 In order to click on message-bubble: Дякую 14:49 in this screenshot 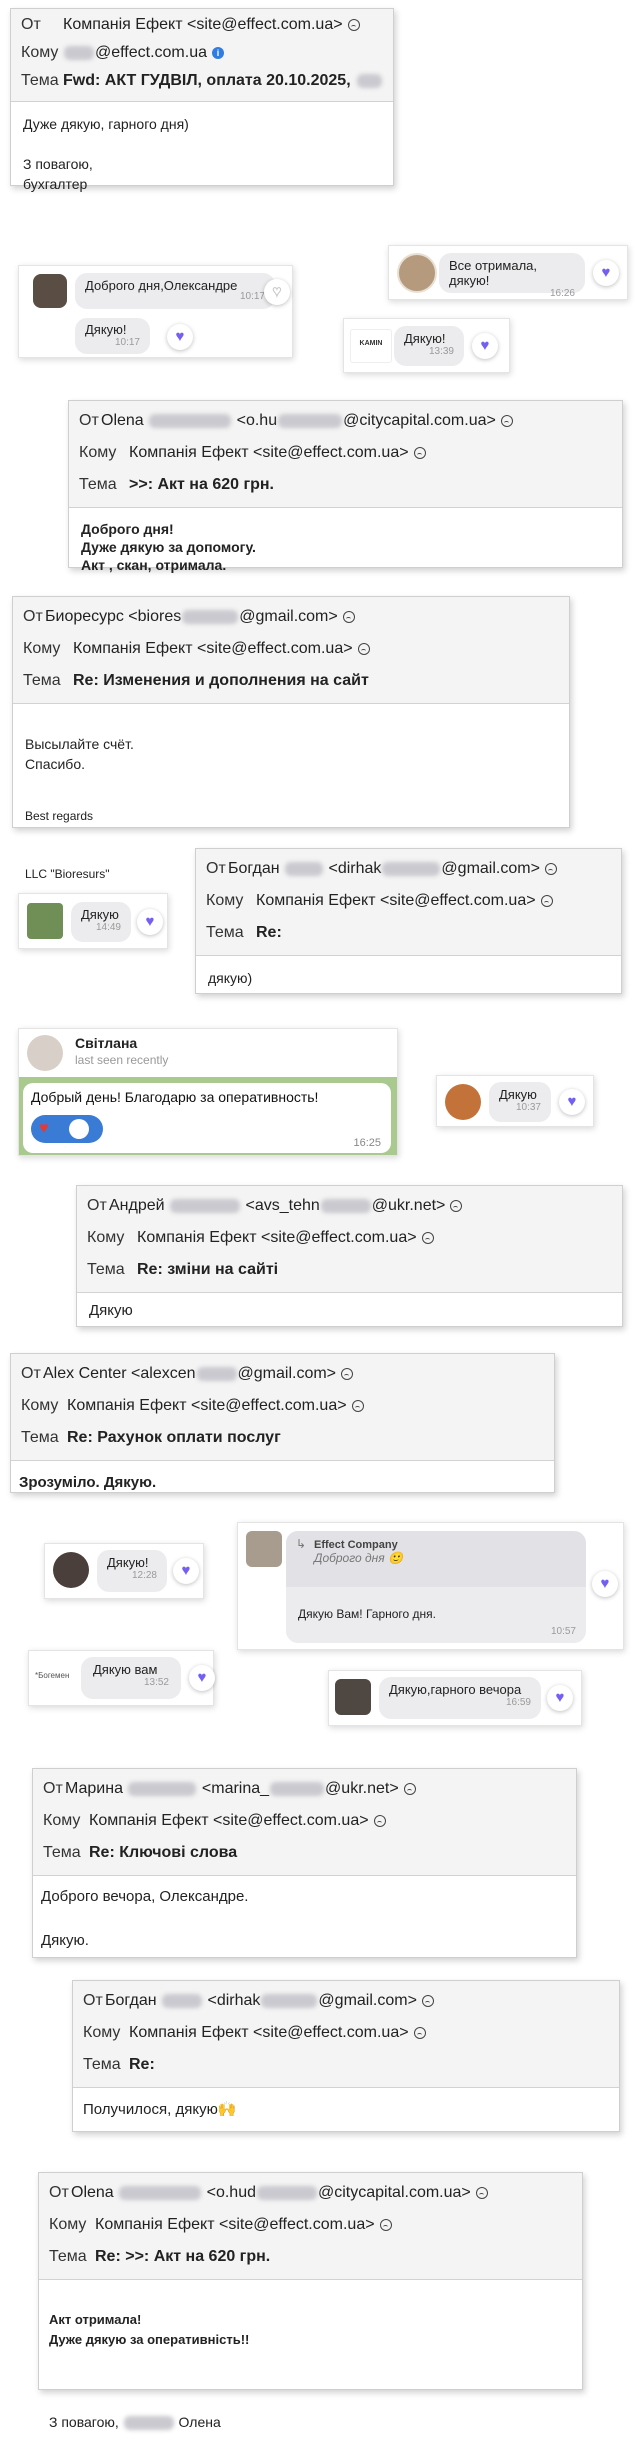, I will do `click(101, 922)`.